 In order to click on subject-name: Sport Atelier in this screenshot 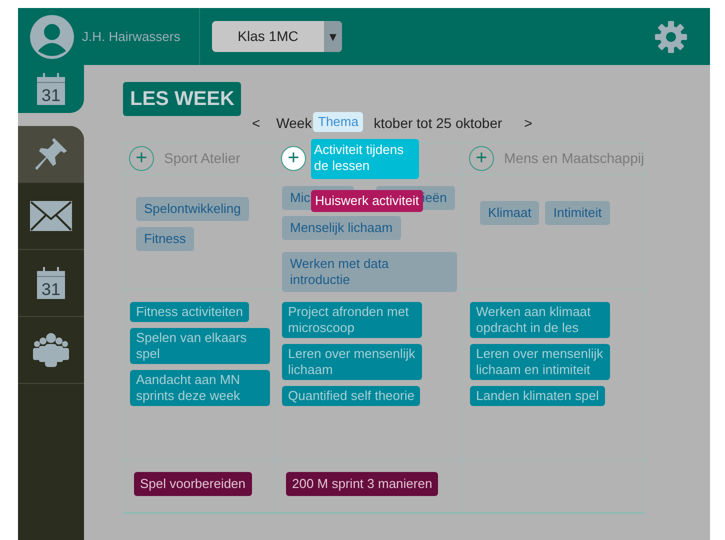, I will do `click(202, 158)`.